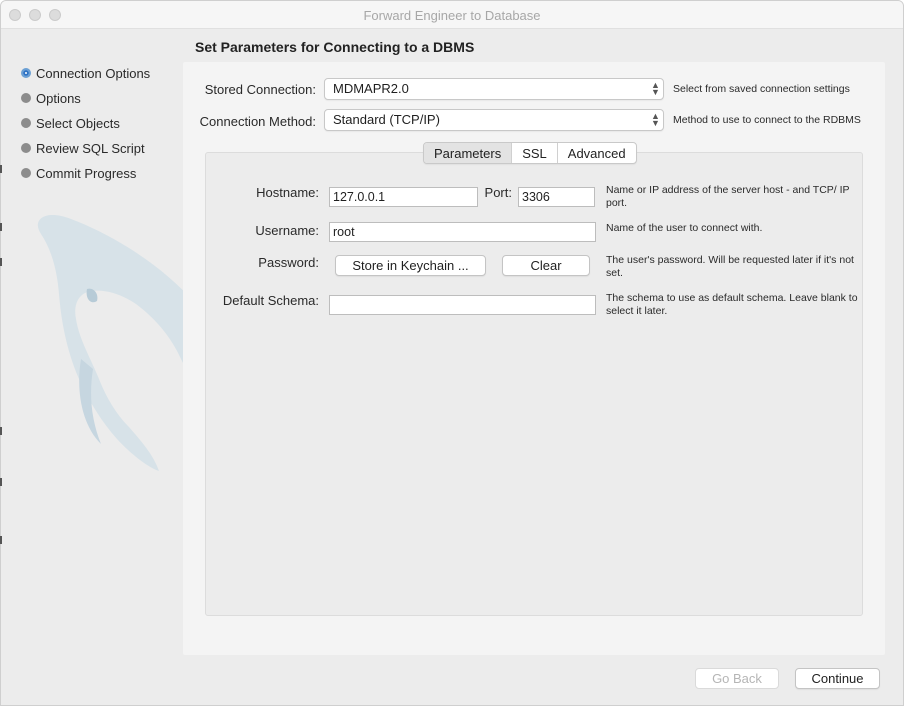 The image size is (904, 706). What do you see at coordinates (78, 123) in the screenshot?
I see `sidebar-item-label: Select Objects` at bounding box center [78, 123].